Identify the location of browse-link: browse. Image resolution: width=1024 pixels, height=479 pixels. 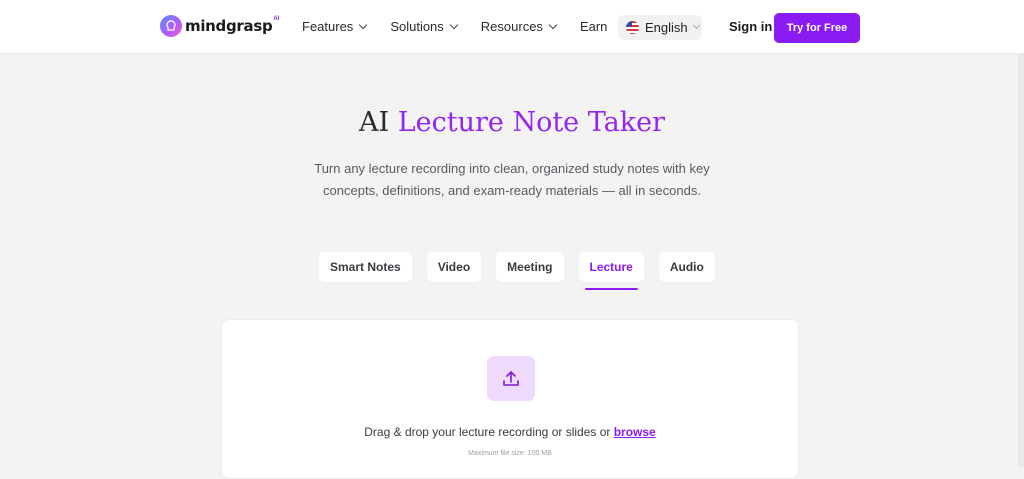
(635, 432).